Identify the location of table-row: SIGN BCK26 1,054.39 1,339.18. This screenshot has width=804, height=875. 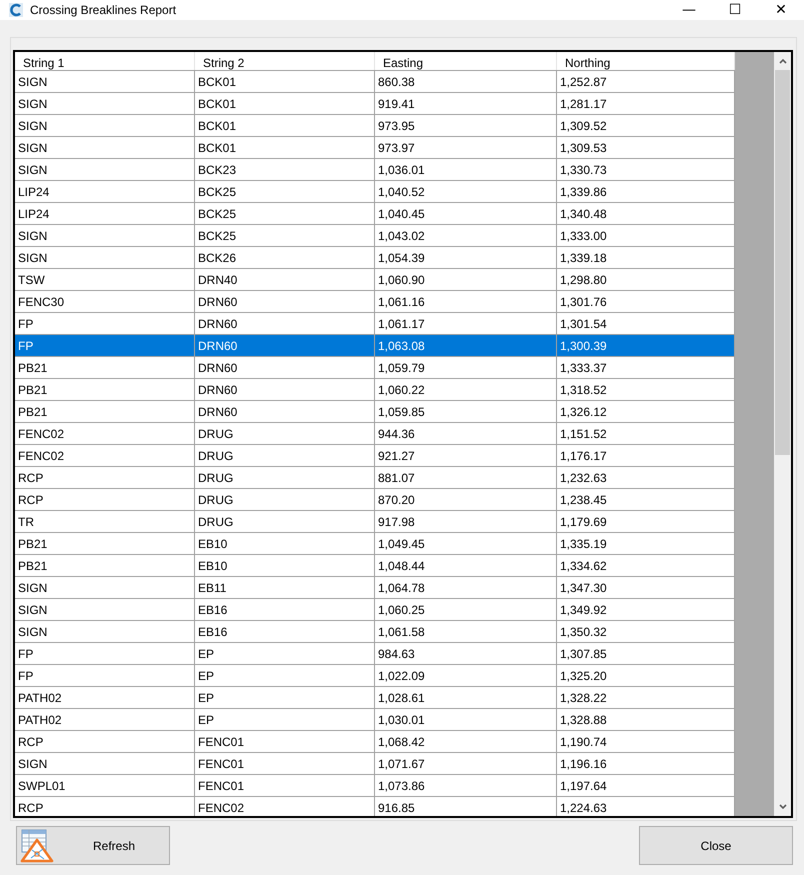
(375, 258).